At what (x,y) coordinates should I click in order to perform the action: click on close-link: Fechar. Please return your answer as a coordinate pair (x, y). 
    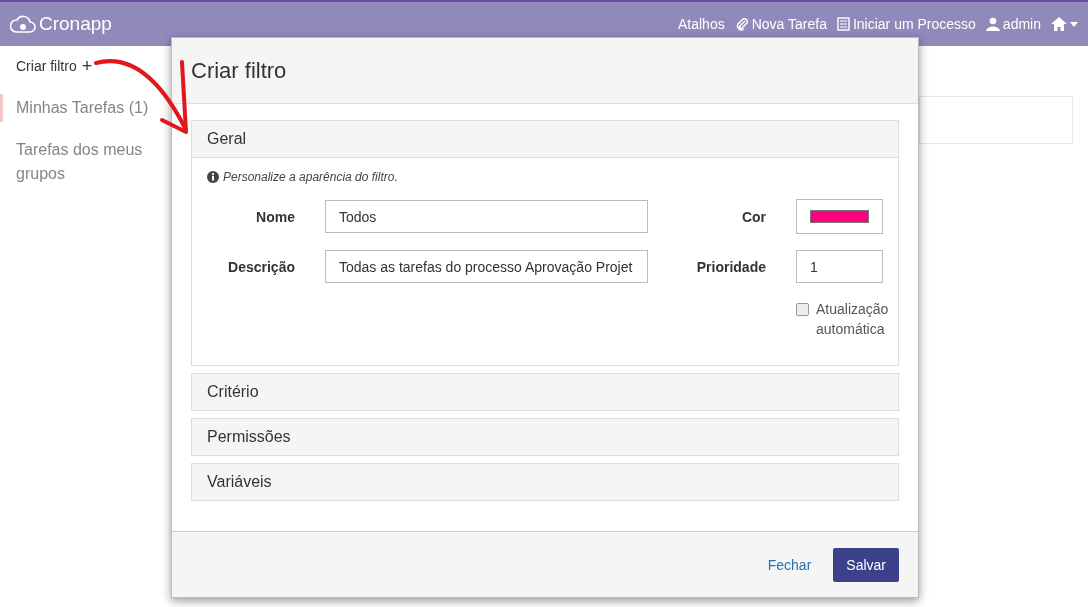
    Looking at the image, I should click on (789, 564).